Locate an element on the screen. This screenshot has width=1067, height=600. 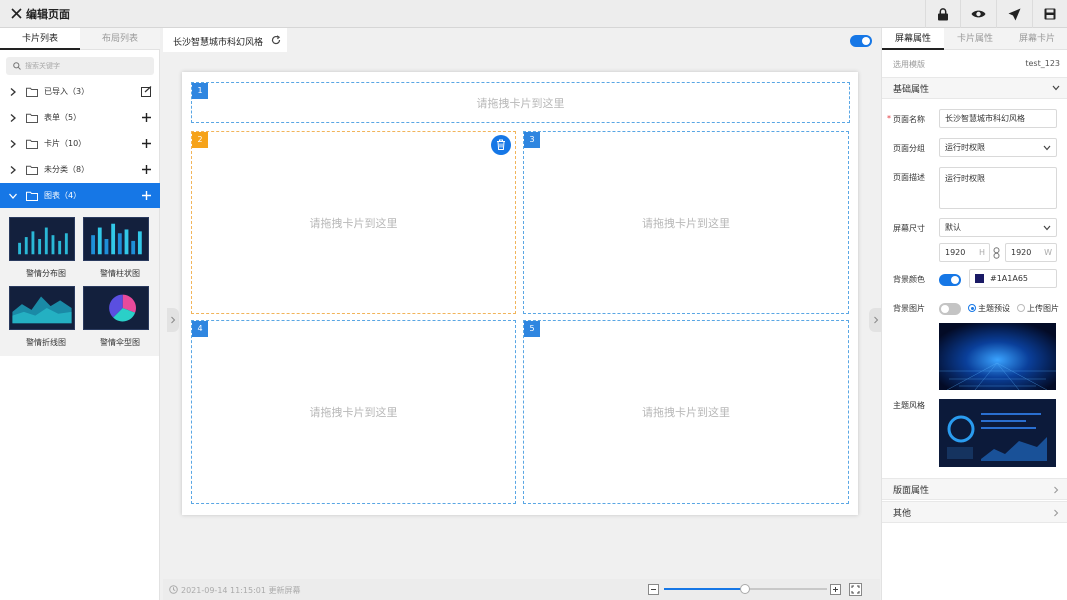
thumbnail-card: 警情柱状图 is located at coordinates (120, 248).